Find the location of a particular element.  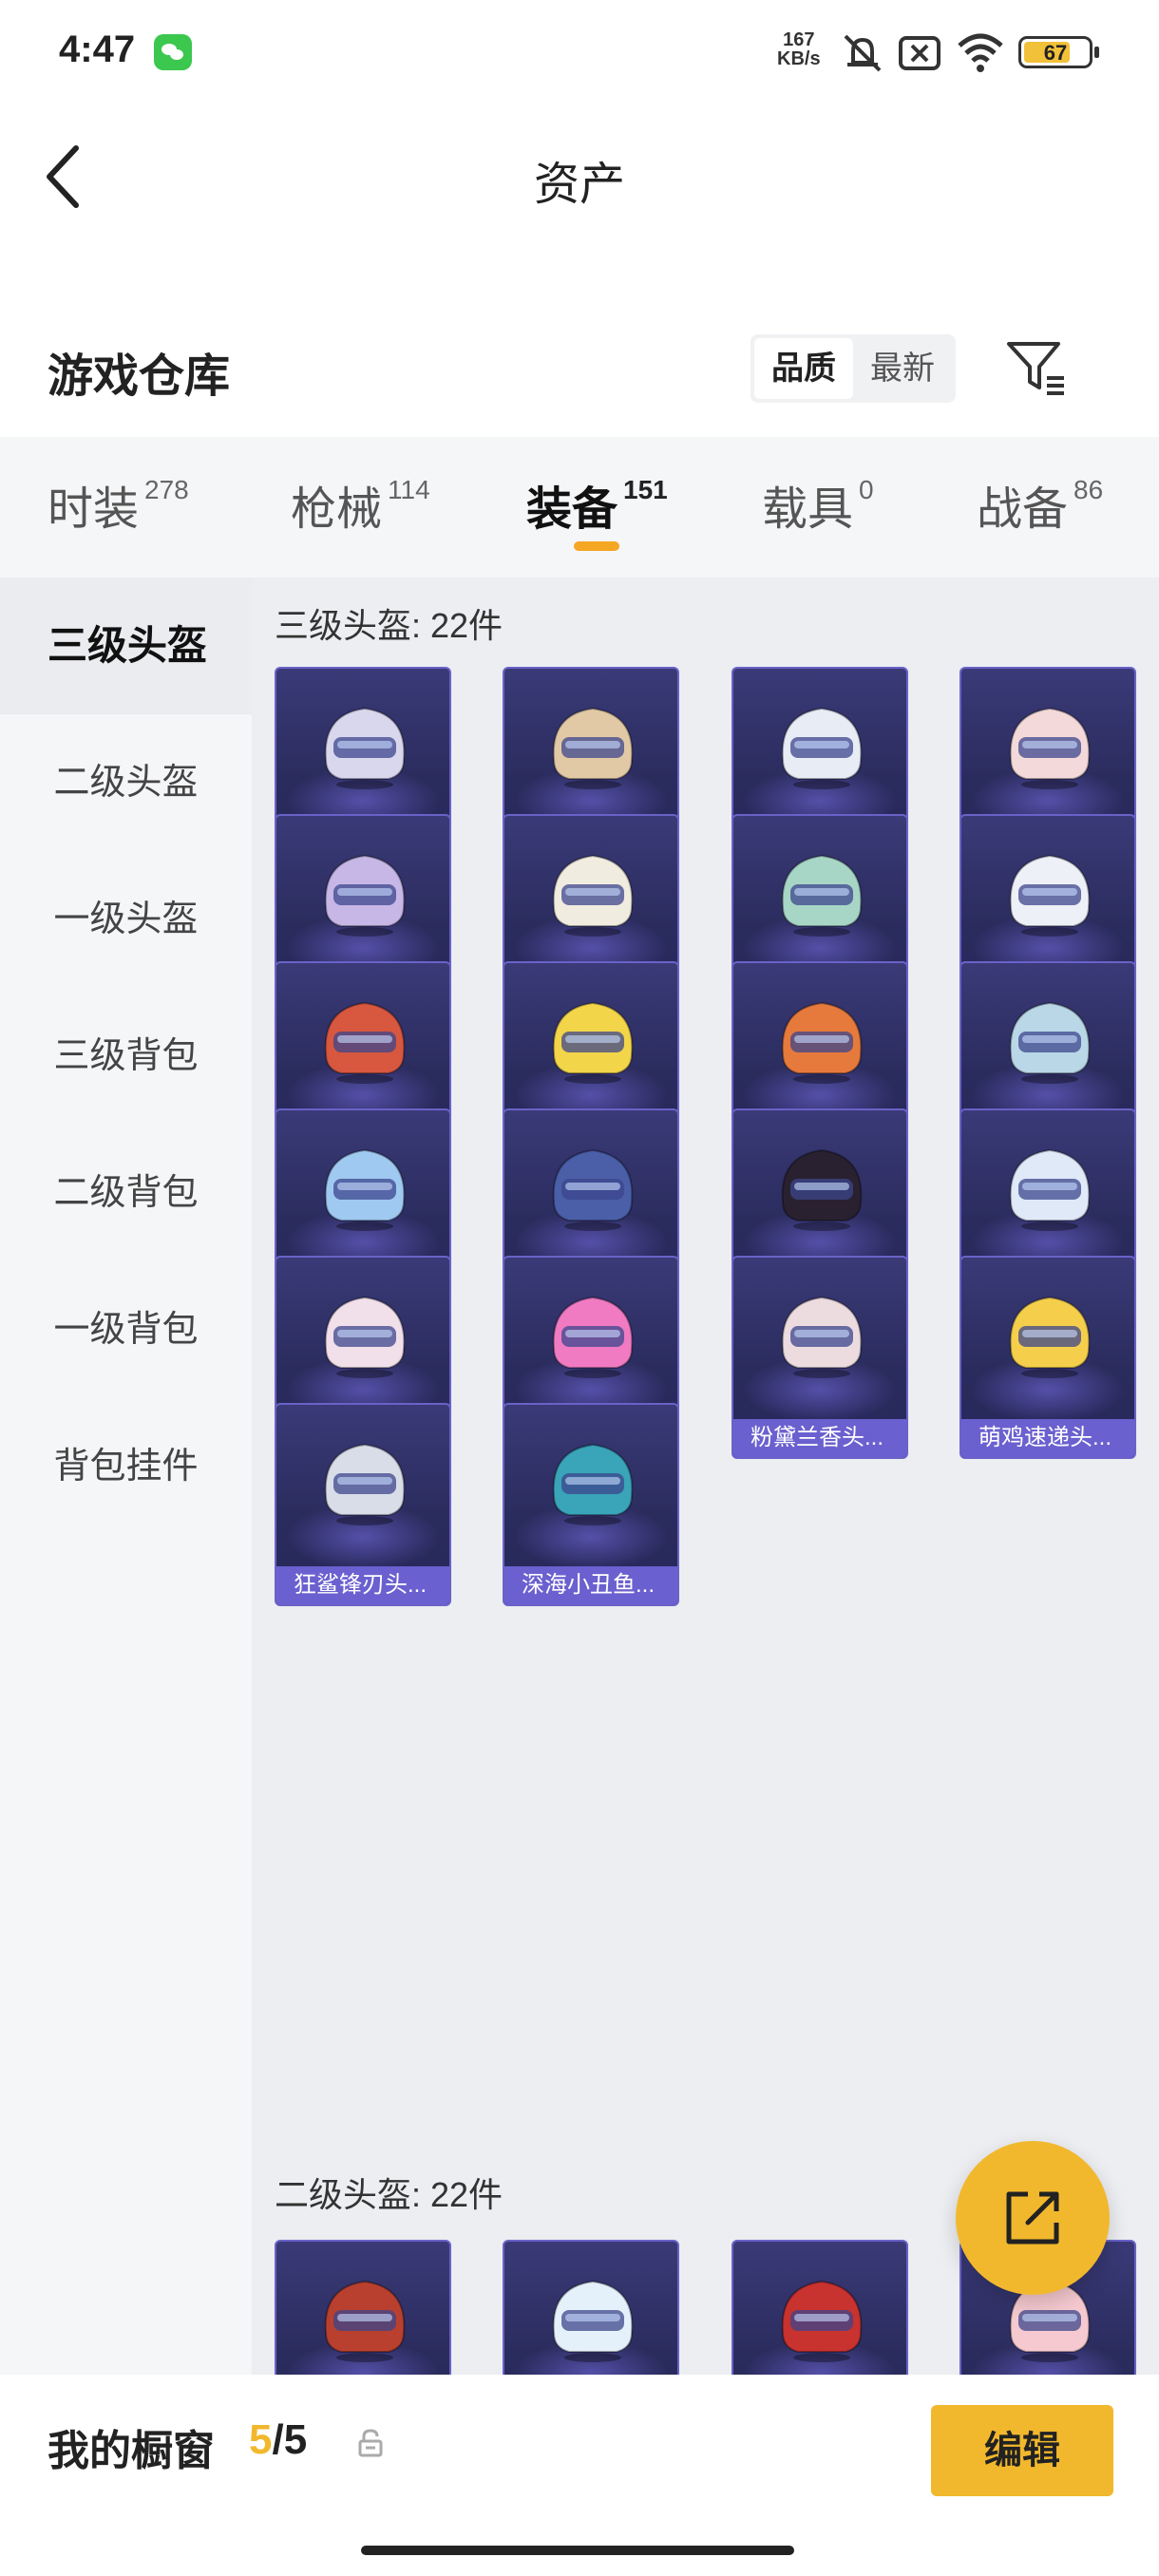

sidebar-item-backpack-charm: 背包挂件 is located at coordinates (126, 1466).